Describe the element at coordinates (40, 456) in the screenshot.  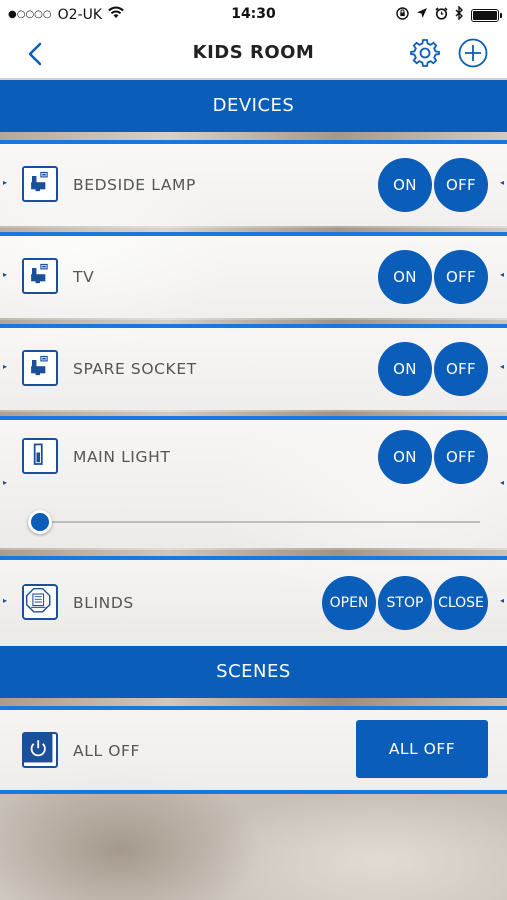
I see `light-switch-icon` at that location.